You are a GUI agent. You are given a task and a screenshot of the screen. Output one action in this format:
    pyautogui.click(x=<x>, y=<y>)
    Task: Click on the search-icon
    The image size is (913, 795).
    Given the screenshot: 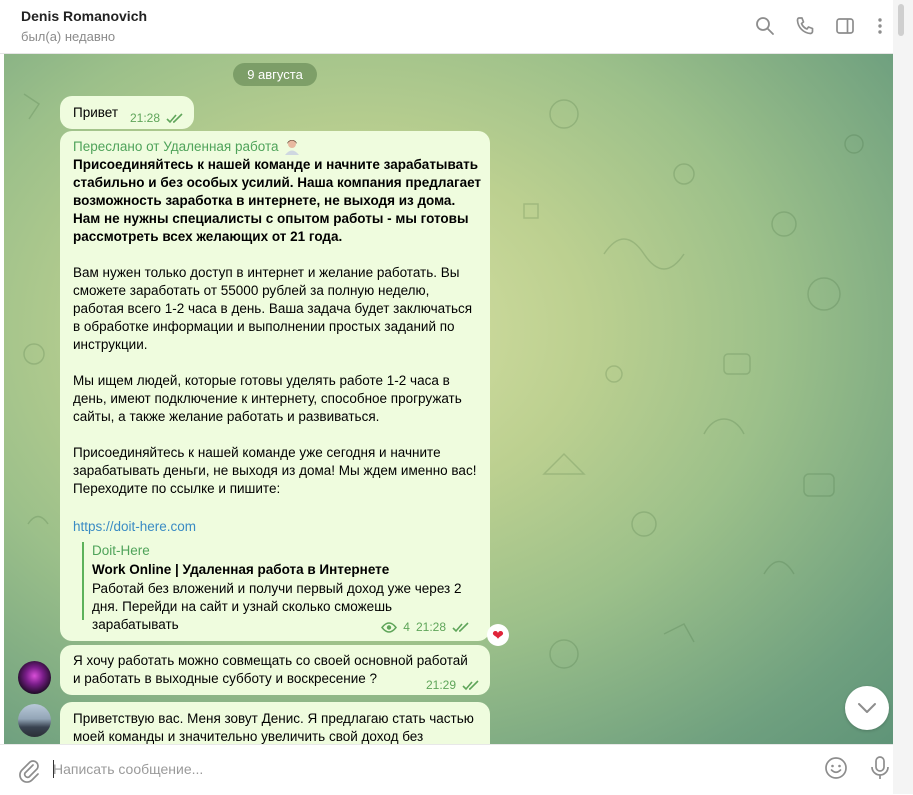 What is the action you would take?
    pyautogui.click(x=765, y=26)
    